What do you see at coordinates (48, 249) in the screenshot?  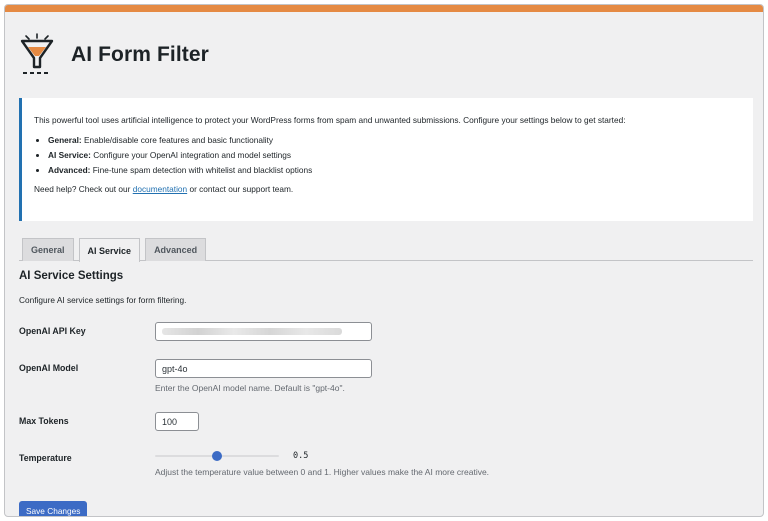 I see `tab-general: General` at bounding box center [48, 249].